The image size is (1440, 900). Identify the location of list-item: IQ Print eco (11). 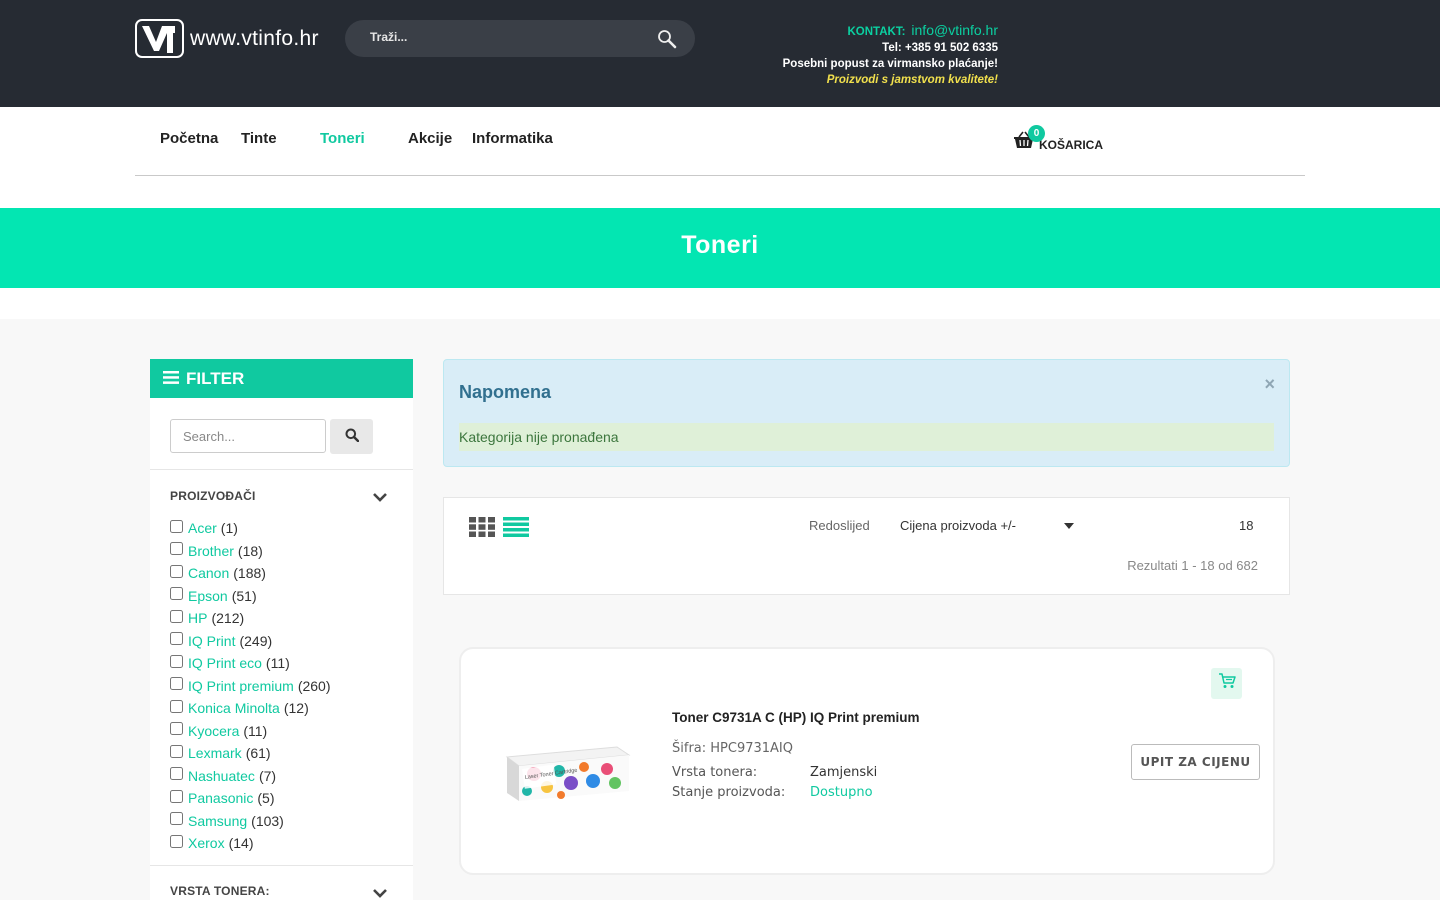
(250, 663).